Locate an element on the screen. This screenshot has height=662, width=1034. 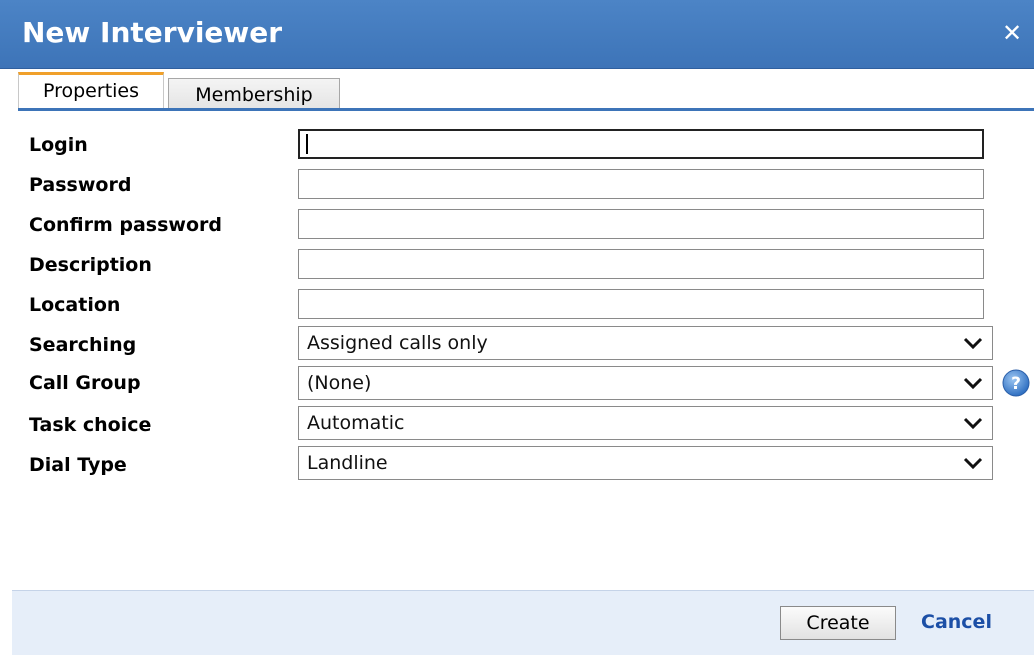
login-label: Login is located at coordinates (58, 145).